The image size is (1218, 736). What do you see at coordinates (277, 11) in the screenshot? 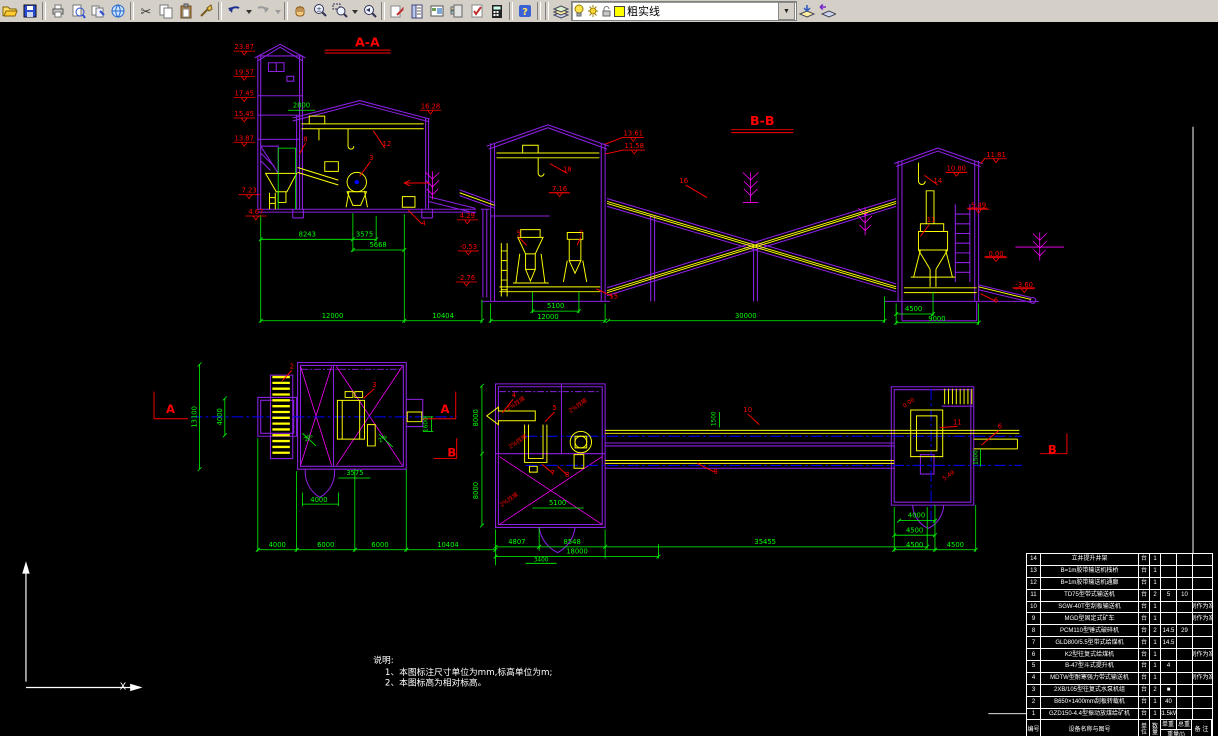
I see `redo-dropdown-icon` at bounding box center [277, 11].